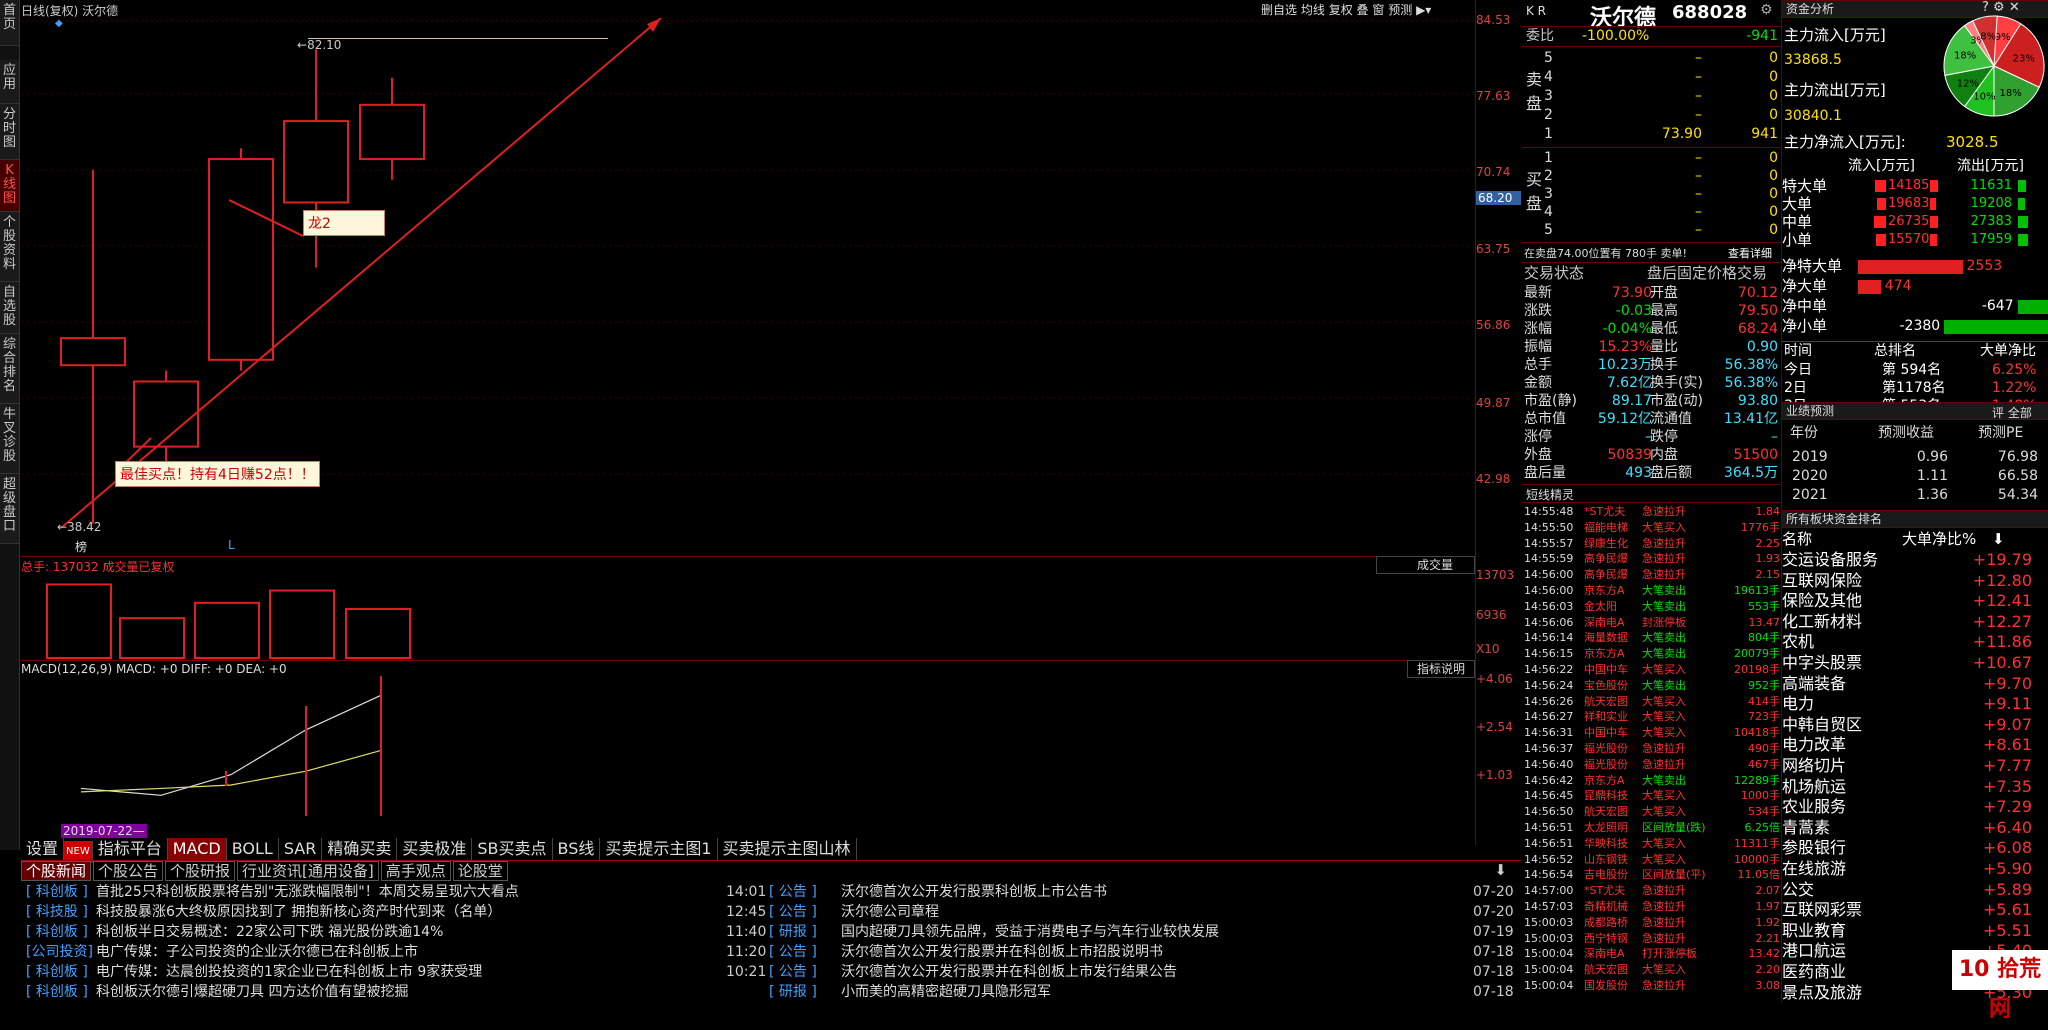  I want to click on tick-row: 14:56:54吉电股份区间放量(平)11.05倍, so click(1652, 875).